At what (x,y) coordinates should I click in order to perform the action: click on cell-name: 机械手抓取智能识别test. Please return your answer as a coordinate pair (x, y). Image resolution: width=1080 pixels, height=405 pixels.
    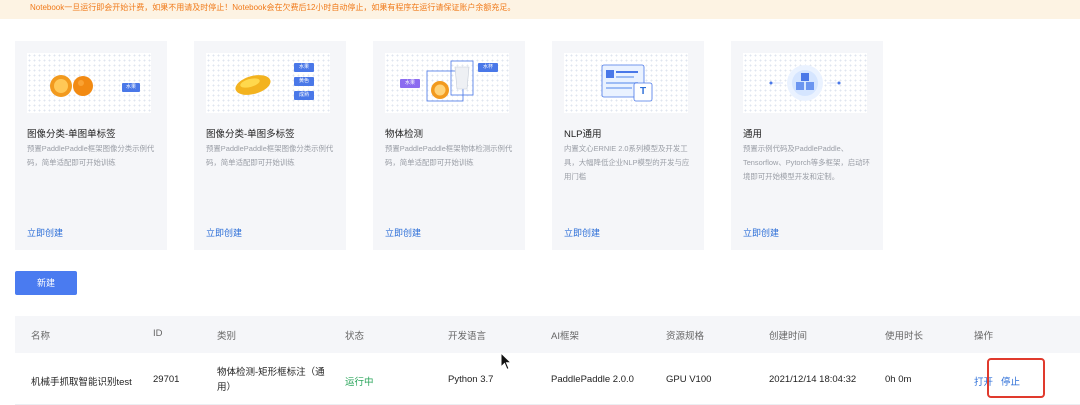
    Looking at the image, I should click on (81, 382).